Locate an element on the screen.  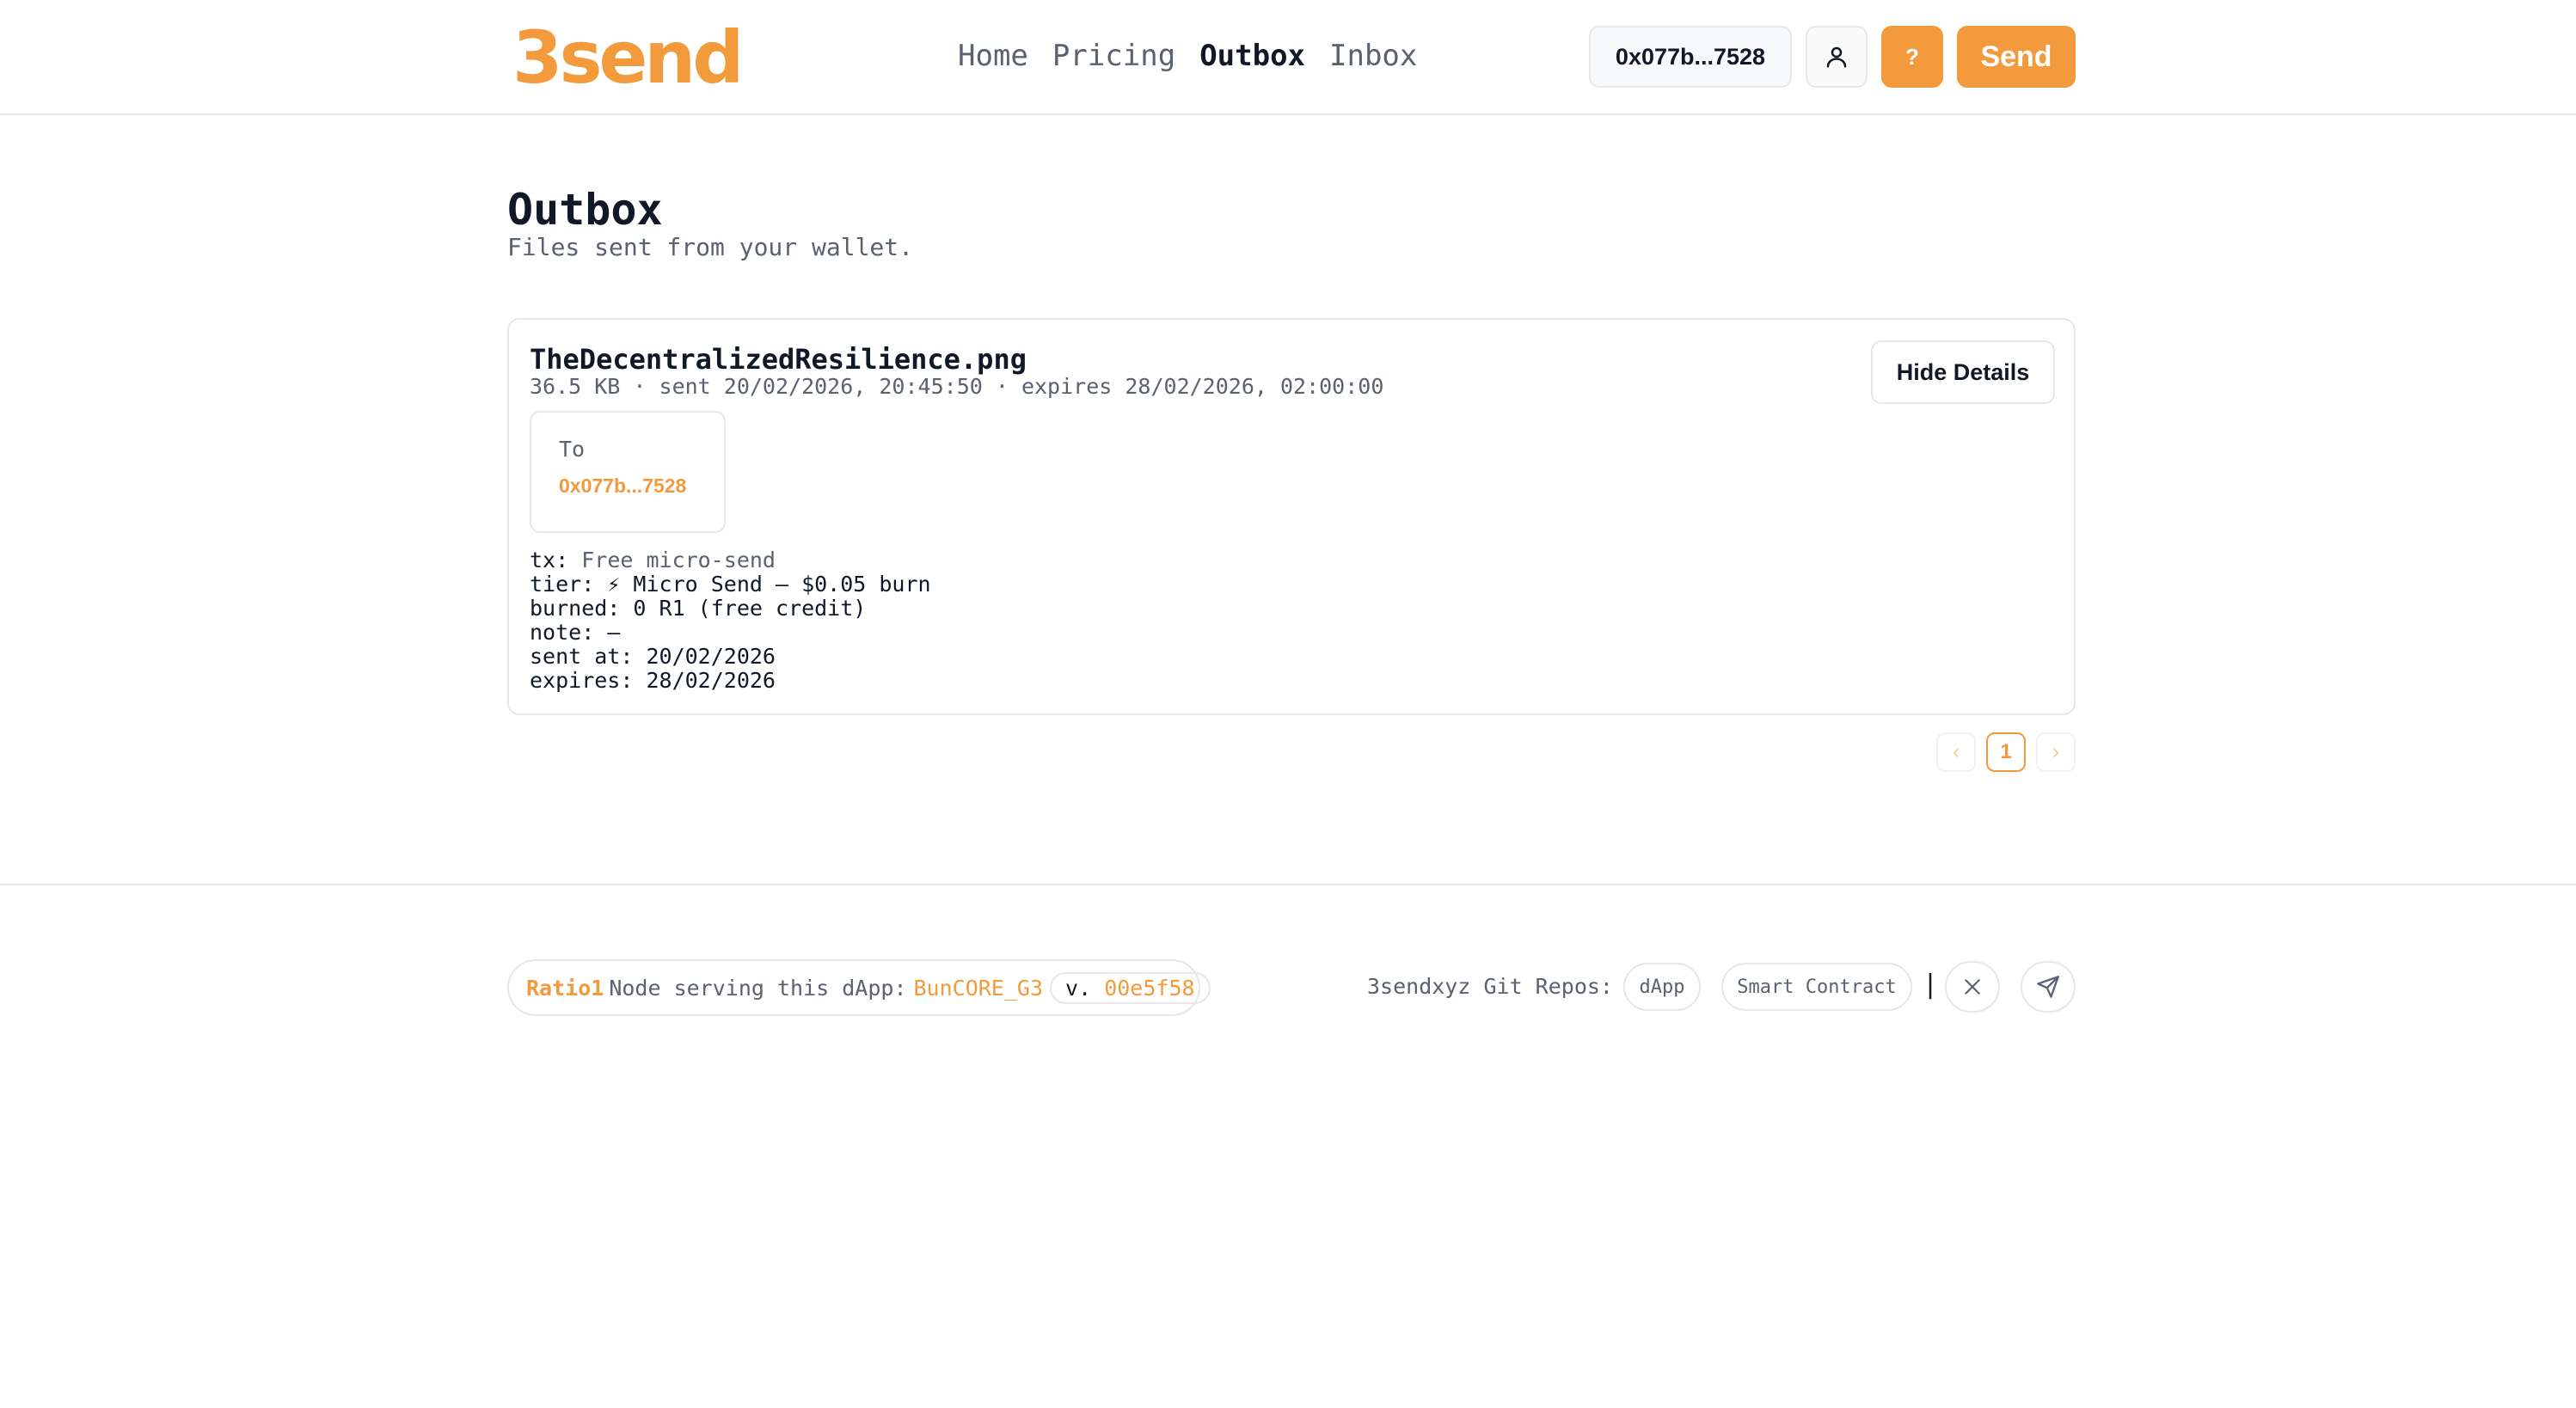
repo-dapp-link: dApp is located at coordinates (1662, 987).